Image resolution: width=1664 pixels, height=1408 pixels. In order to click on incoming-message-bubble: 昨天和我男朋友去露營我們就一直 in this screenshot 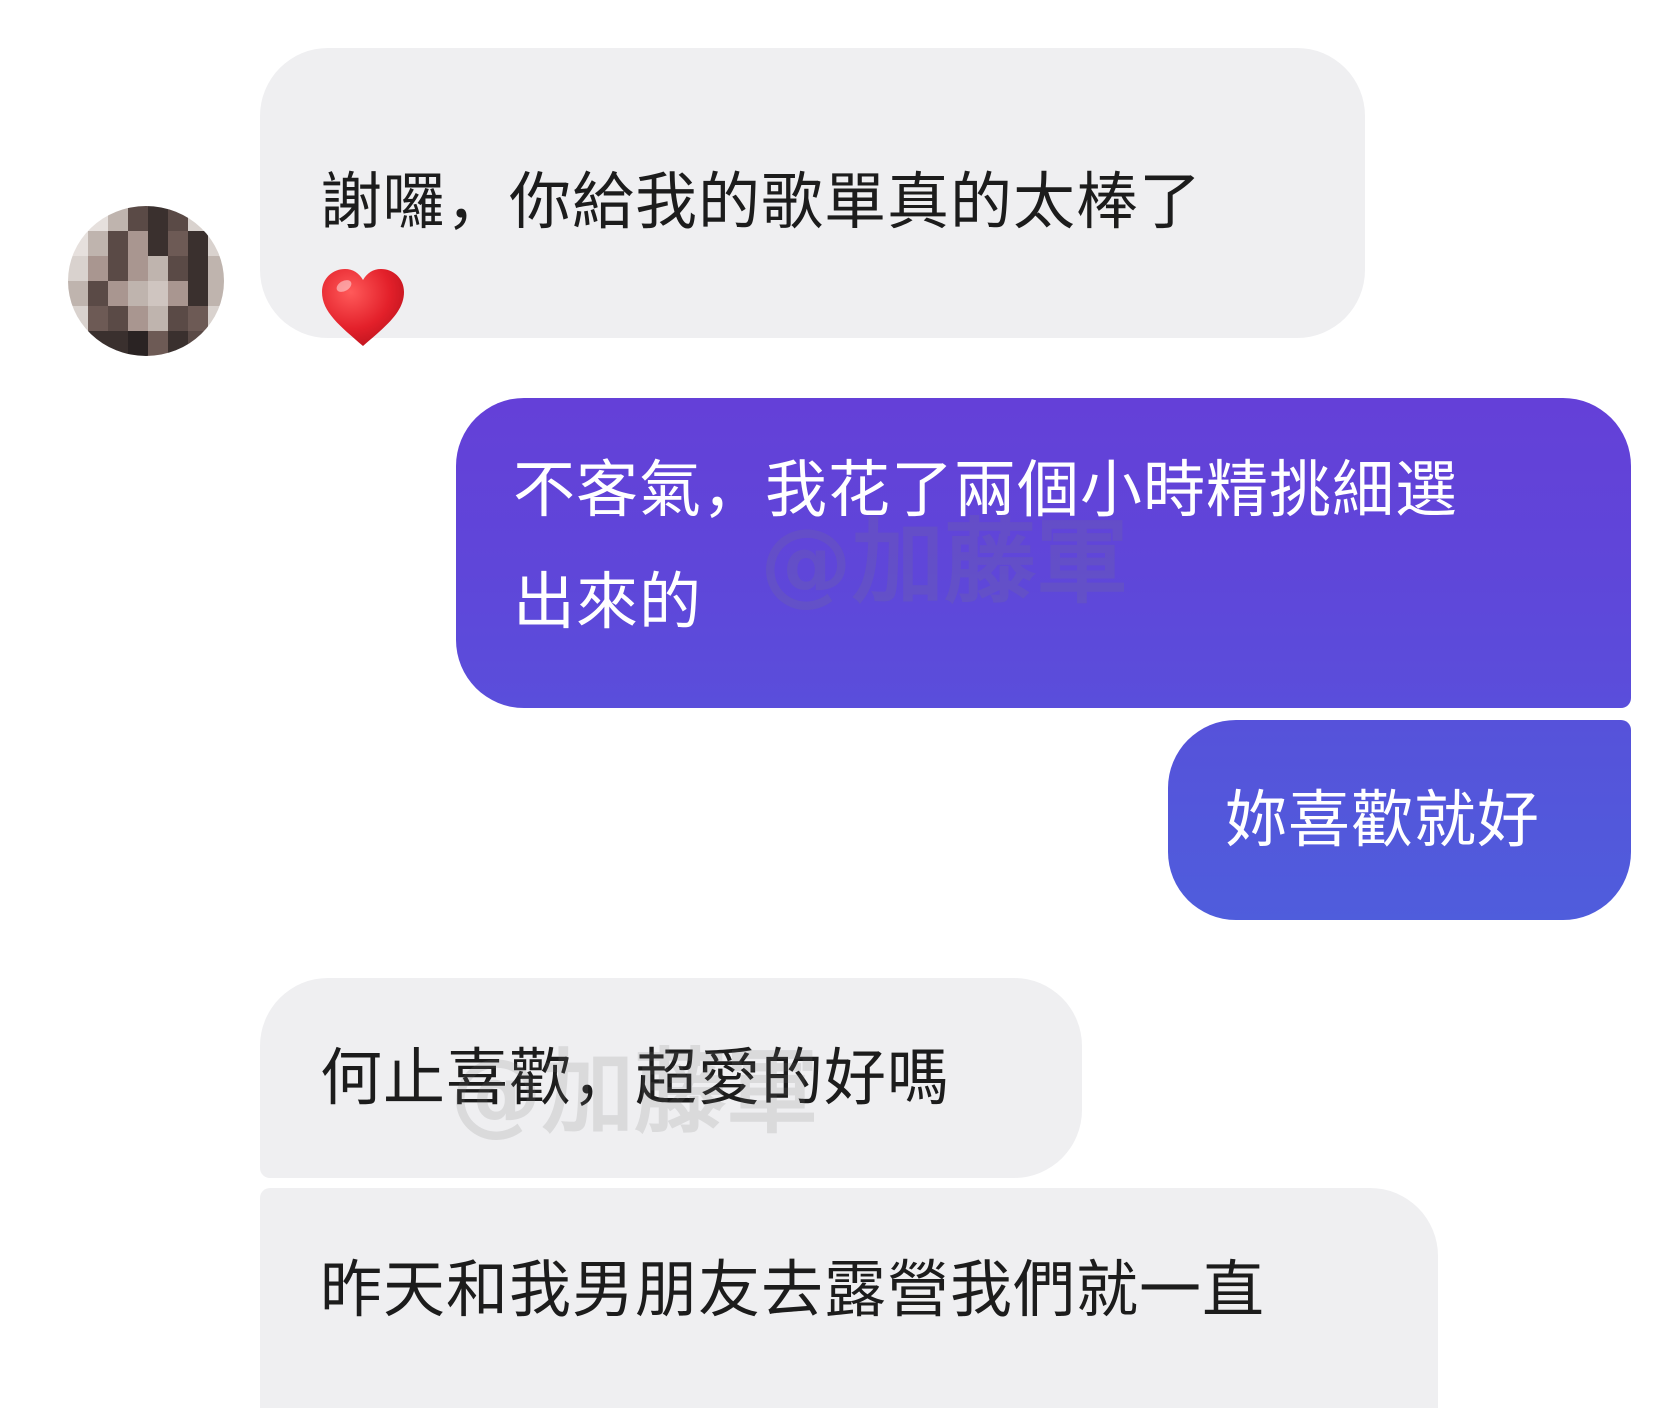, I will do `click(849, 1298)`.